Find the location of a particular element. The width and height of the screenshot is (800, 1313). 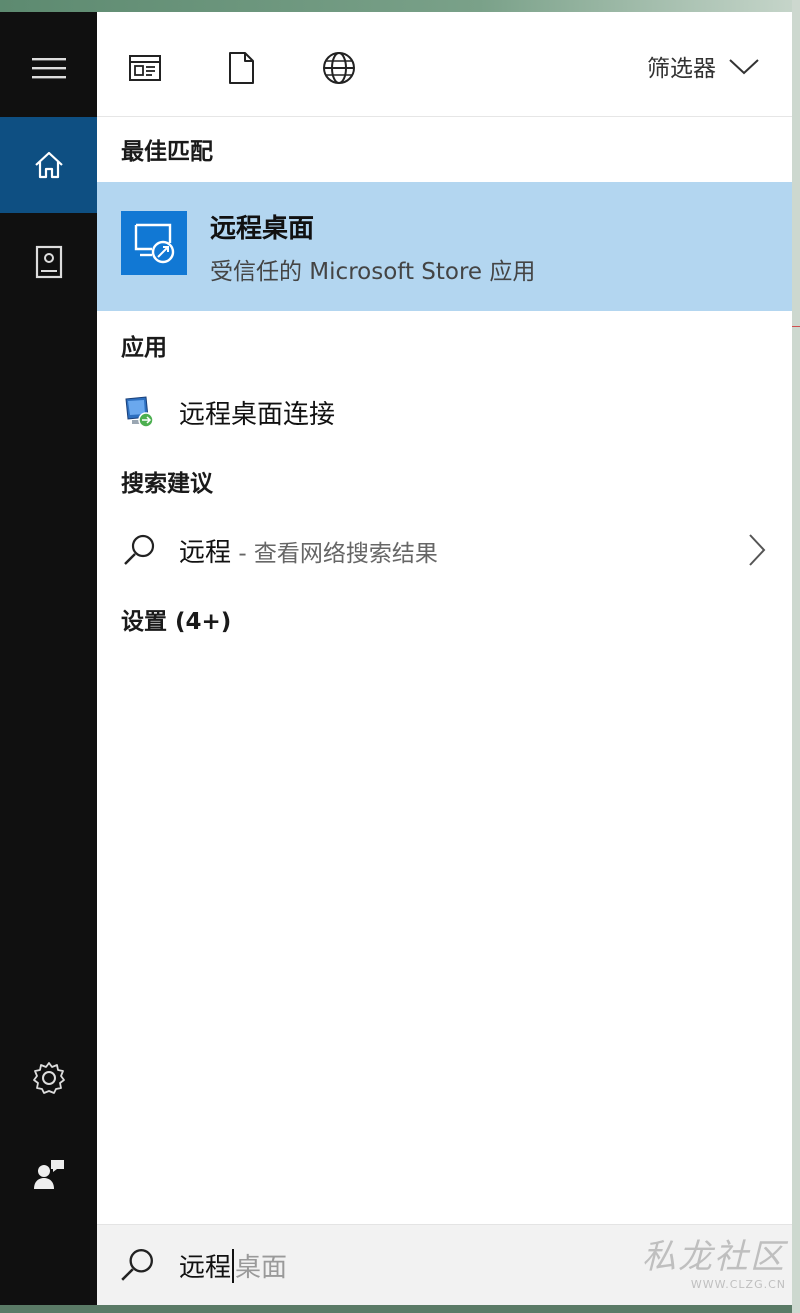

notebook-button is located at coordinates (48, 262).